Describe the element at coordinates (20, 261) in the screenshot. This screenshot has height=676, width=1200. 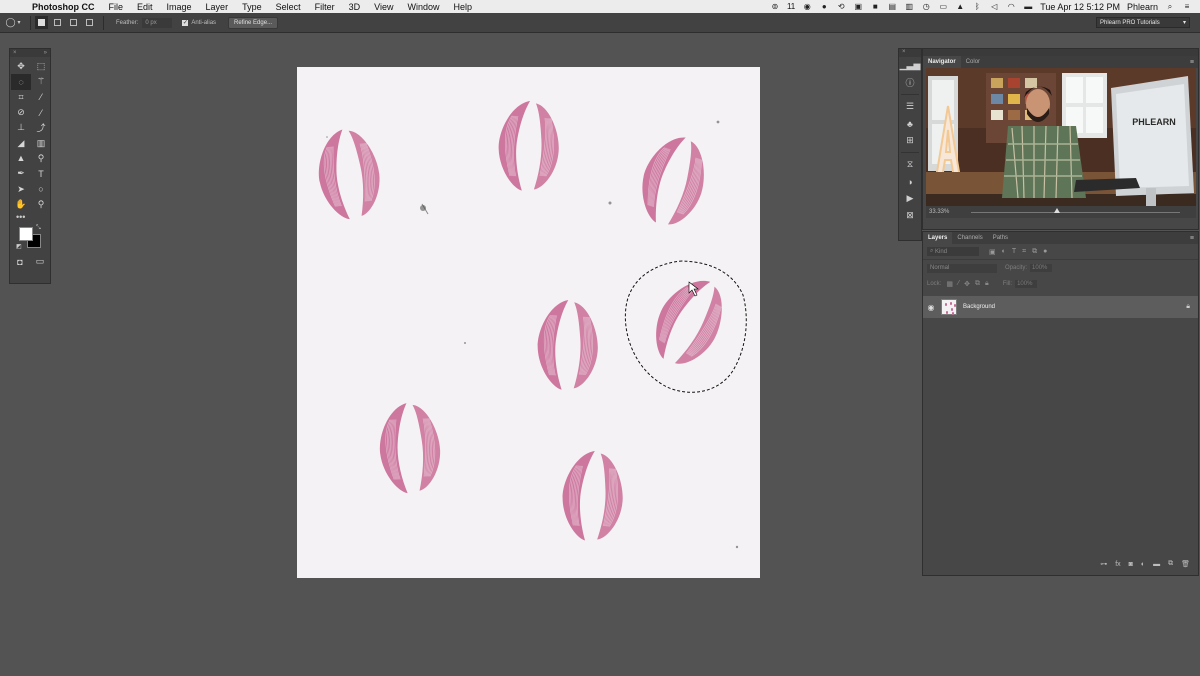
I see `quick-mask-icon: ◘` at that location.